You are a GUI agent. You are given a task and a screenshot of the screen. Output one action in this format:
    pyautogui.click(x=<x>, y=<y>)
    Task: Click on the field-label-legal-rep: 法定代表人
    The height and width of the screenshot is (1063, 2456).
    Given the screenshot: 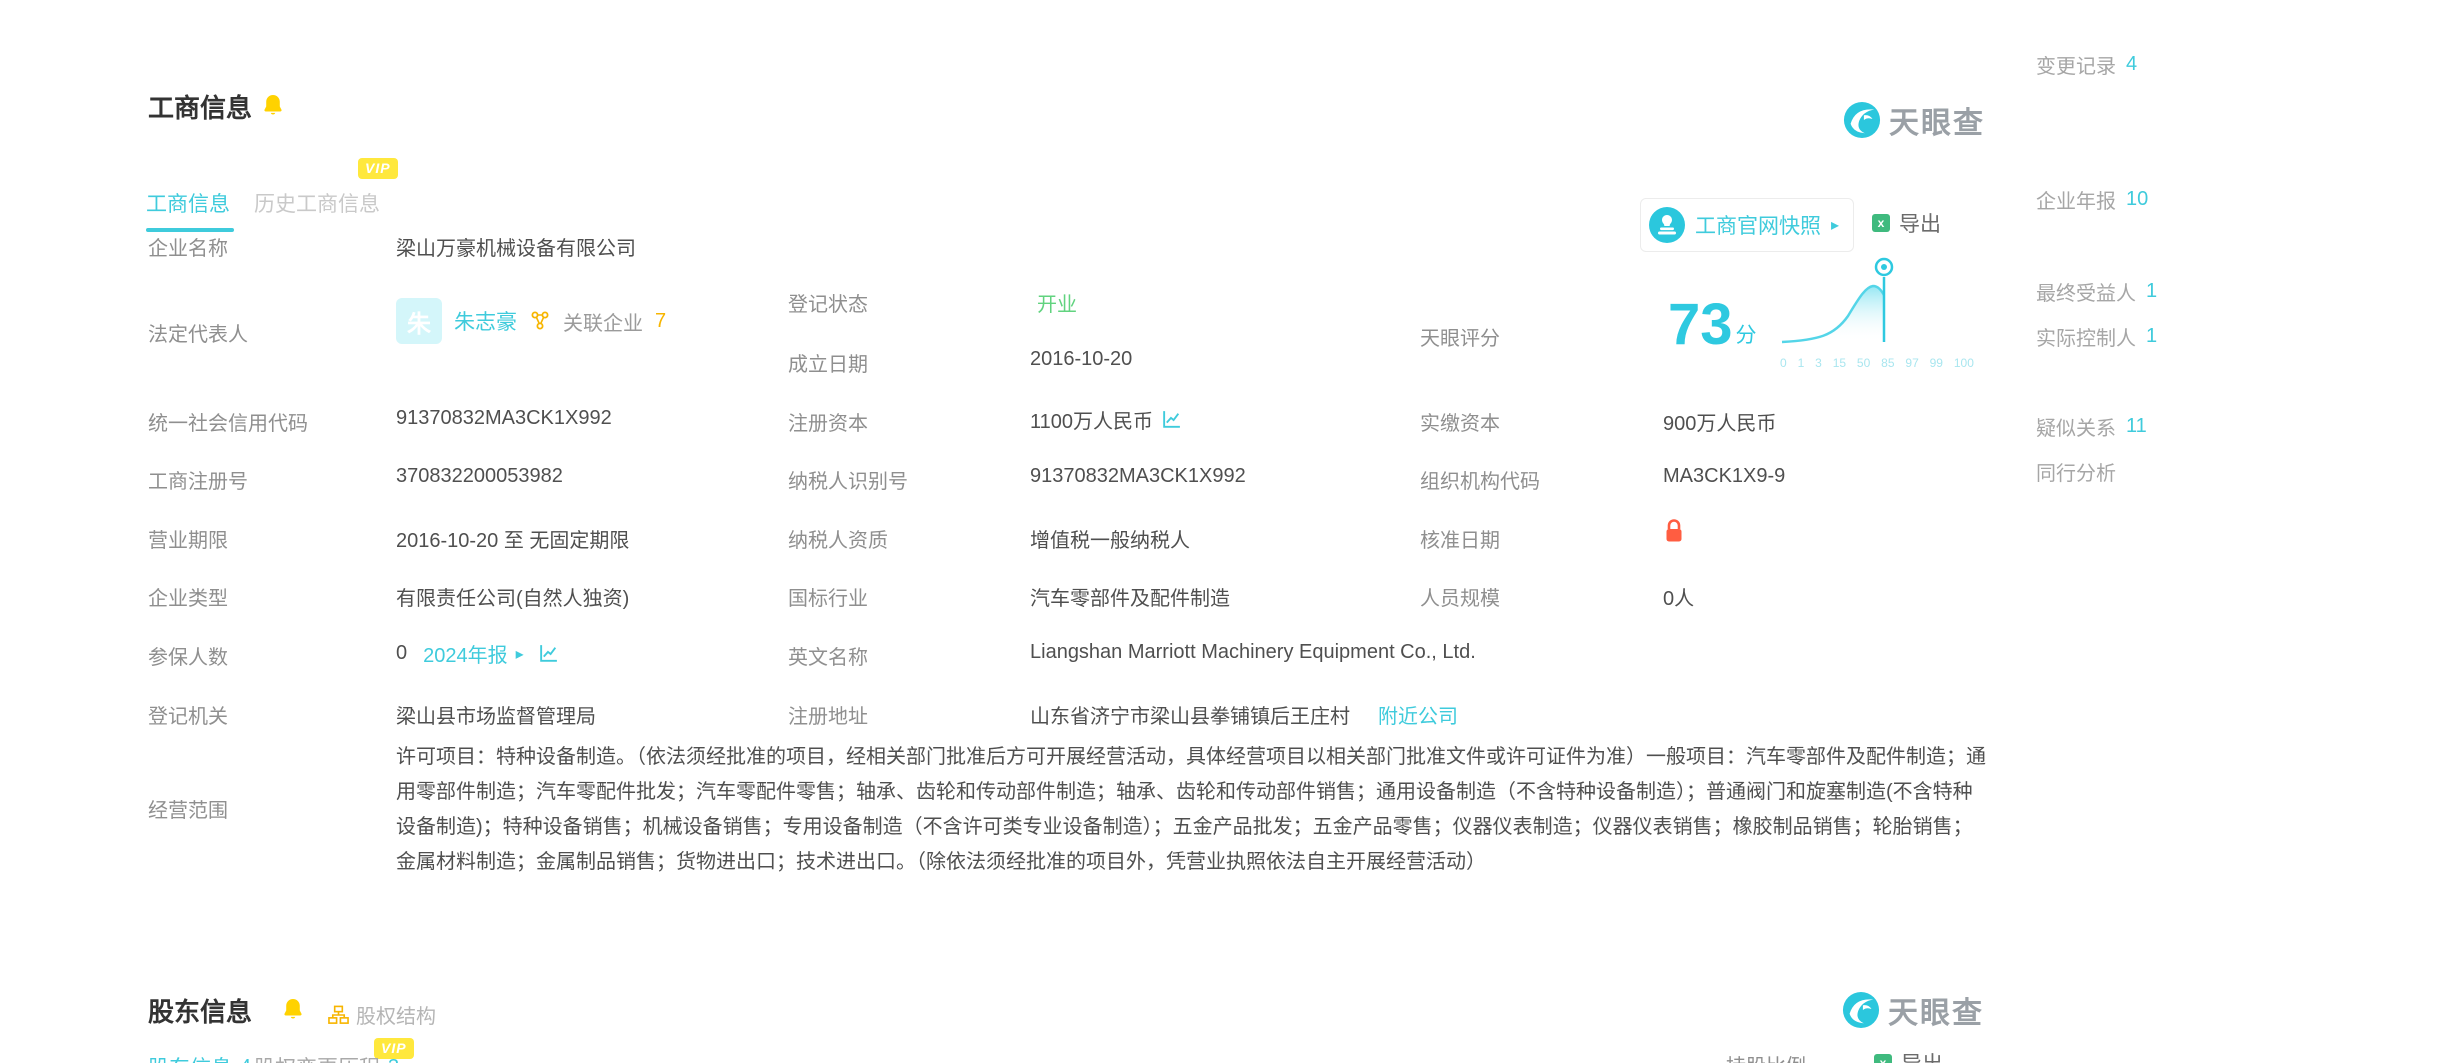 What is the action you would take?
    pyautogui.click(x=198, y=335)
    